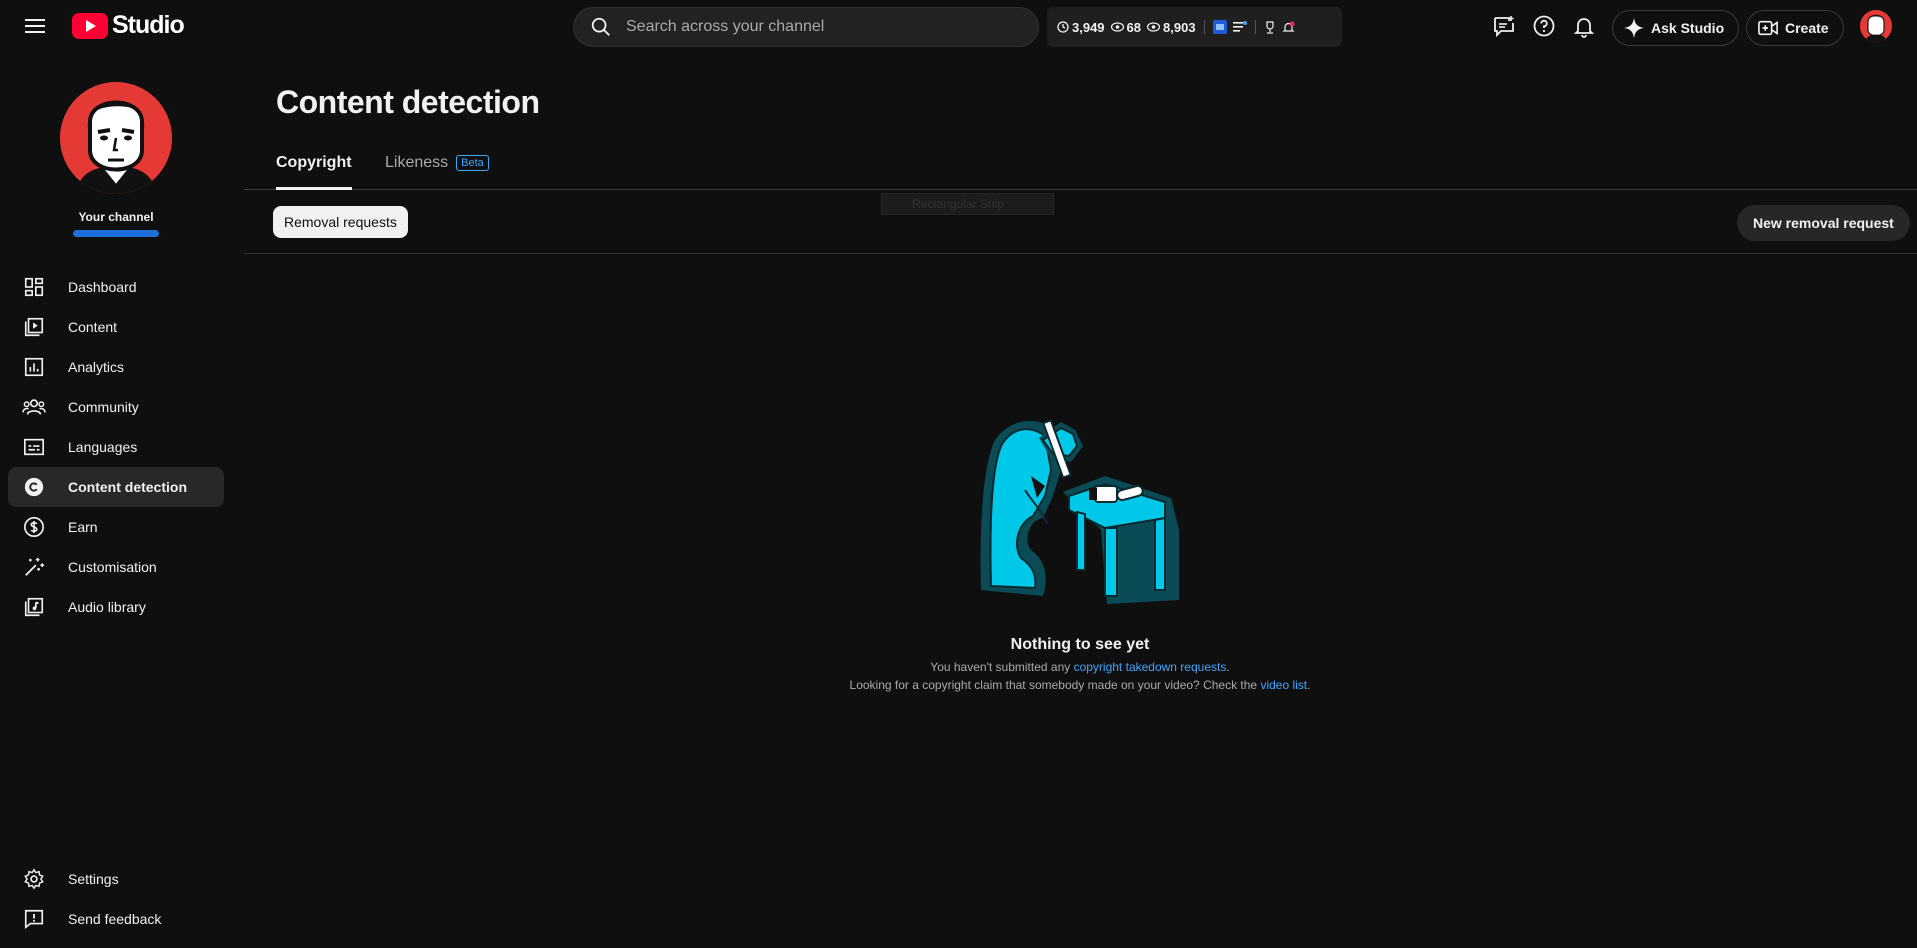  I want to click on channel-info: Your channel, so click(116, 159).